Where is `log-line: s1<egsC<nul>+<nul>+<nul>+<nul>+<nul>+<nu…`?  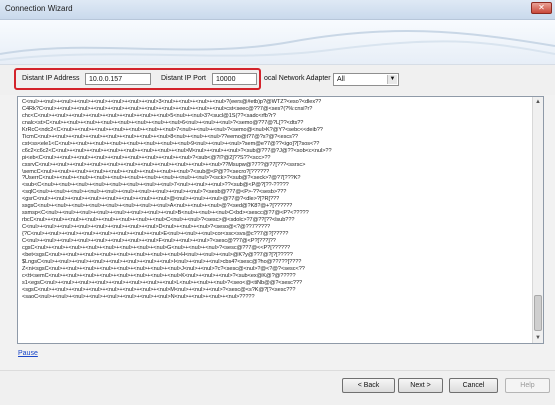 log-line: s1<egsC<nul>+<nul>+<nul>+<nul>+<nul>+<nu… is located at coordinates (162, 282).